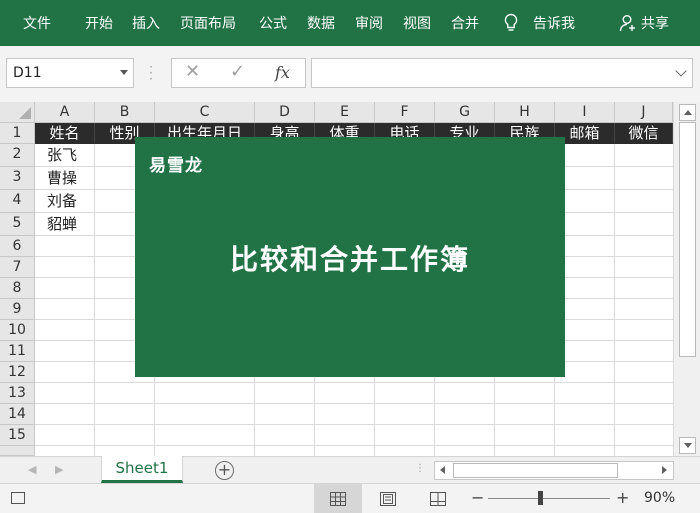 This screenshot has width=700, height=513. I want to click on ribbon-tab-bar: 文件 开始 插入 页面布局 公式 数据 审阅 视图 合并 告诉我 共享, so click(350, 23).